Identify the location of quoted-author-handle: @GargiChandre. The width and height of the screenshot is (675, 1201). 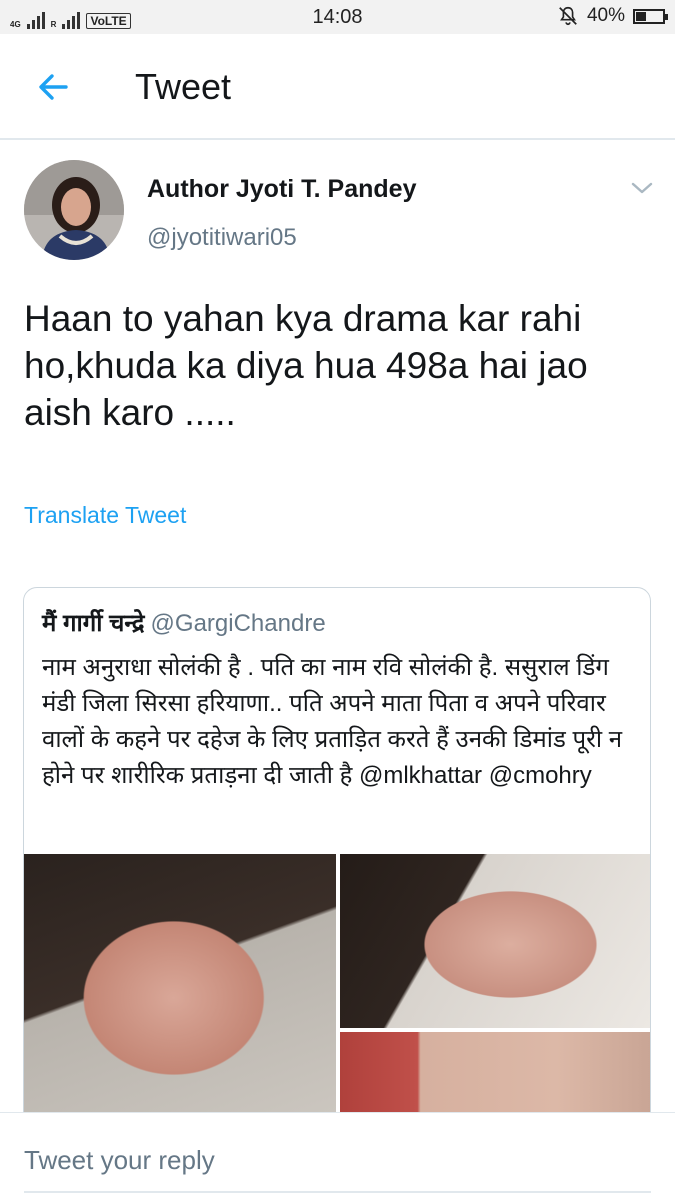
(238, 623).